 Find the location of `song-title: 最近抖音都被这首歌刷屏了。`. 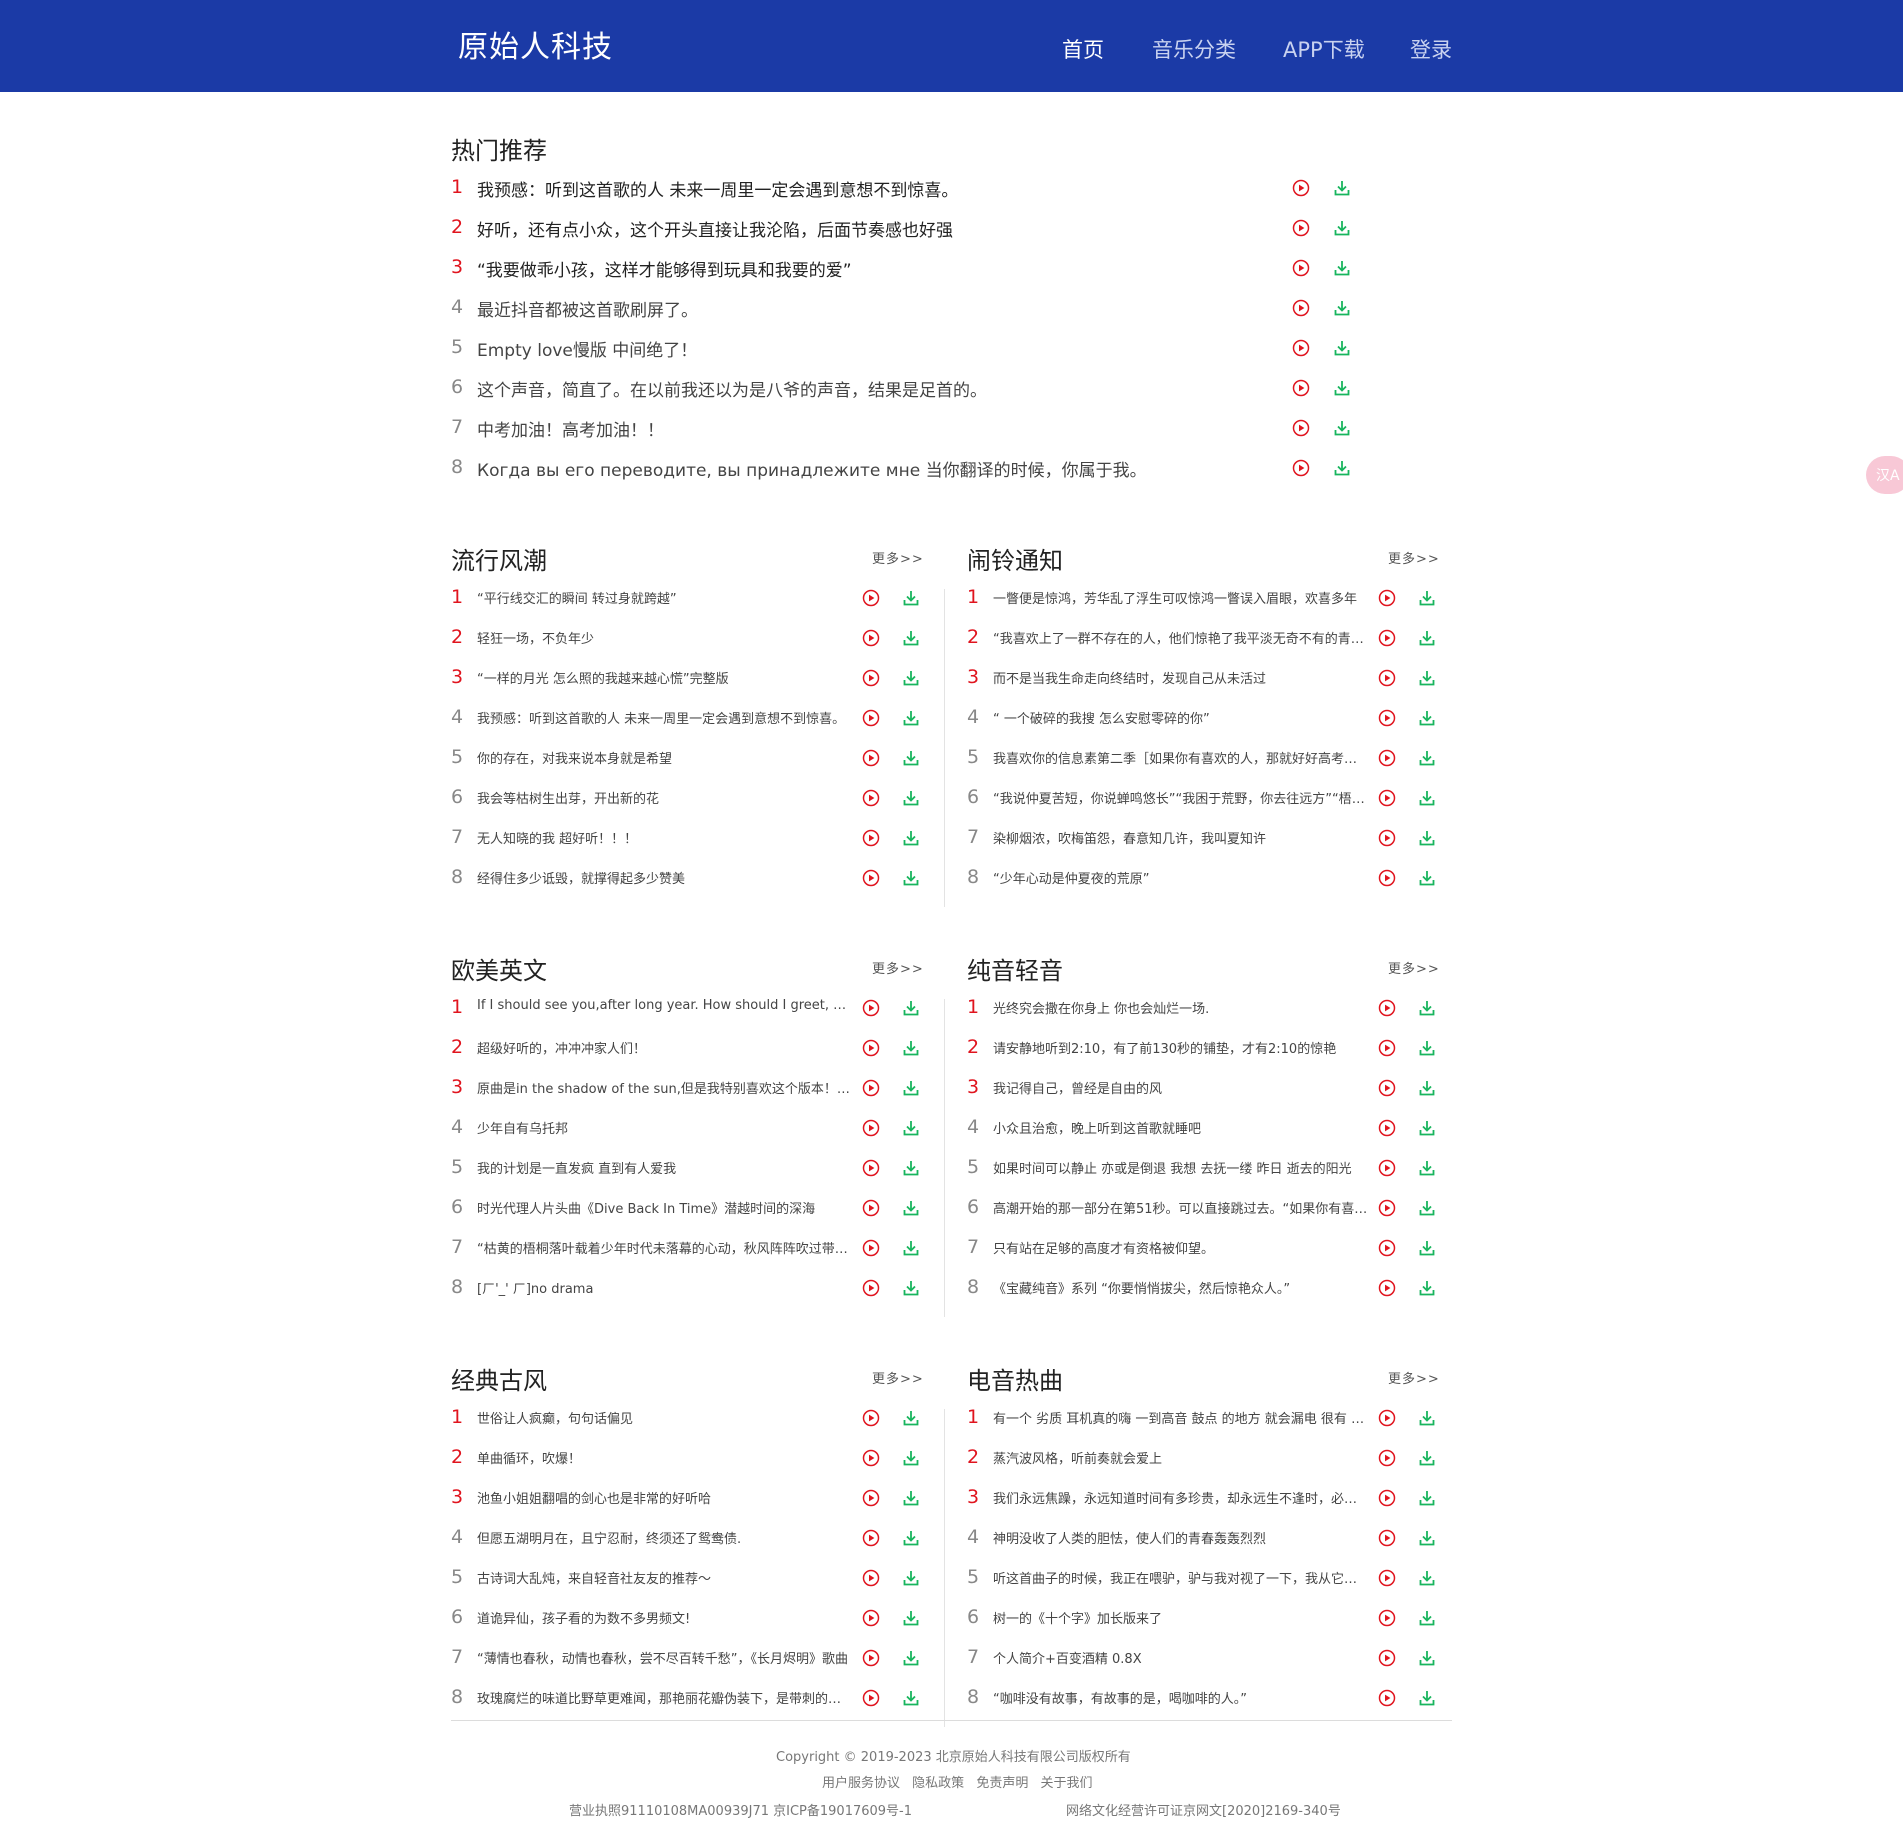

song-title: 最近抖音都被这首歌刷屏了。 is located at coordinates (880, 308).